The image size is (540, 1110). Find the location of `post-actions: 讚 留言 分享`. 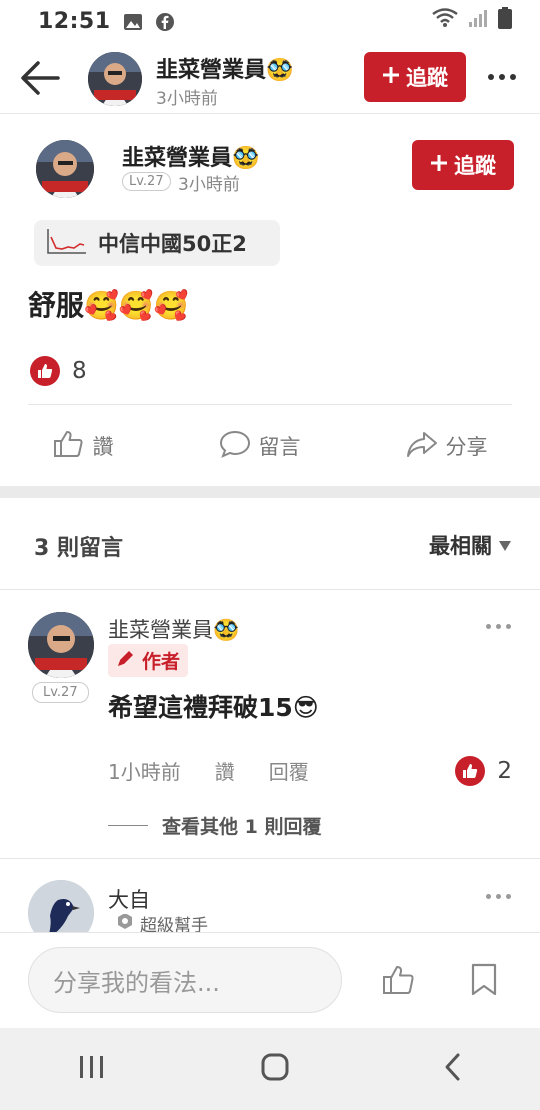

post-actions: 讚 留言 分享 is located at coordinates (270, 446).